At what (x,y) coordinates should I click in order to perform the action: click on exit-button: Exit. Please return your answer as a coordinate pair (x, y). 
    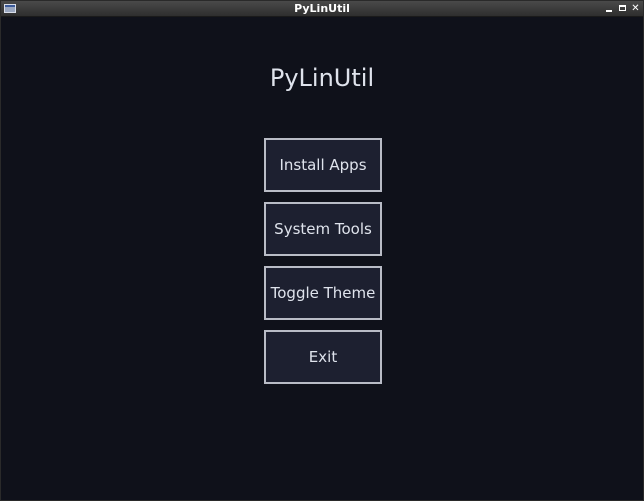
    Looking at the image, I should click on (323, 357).